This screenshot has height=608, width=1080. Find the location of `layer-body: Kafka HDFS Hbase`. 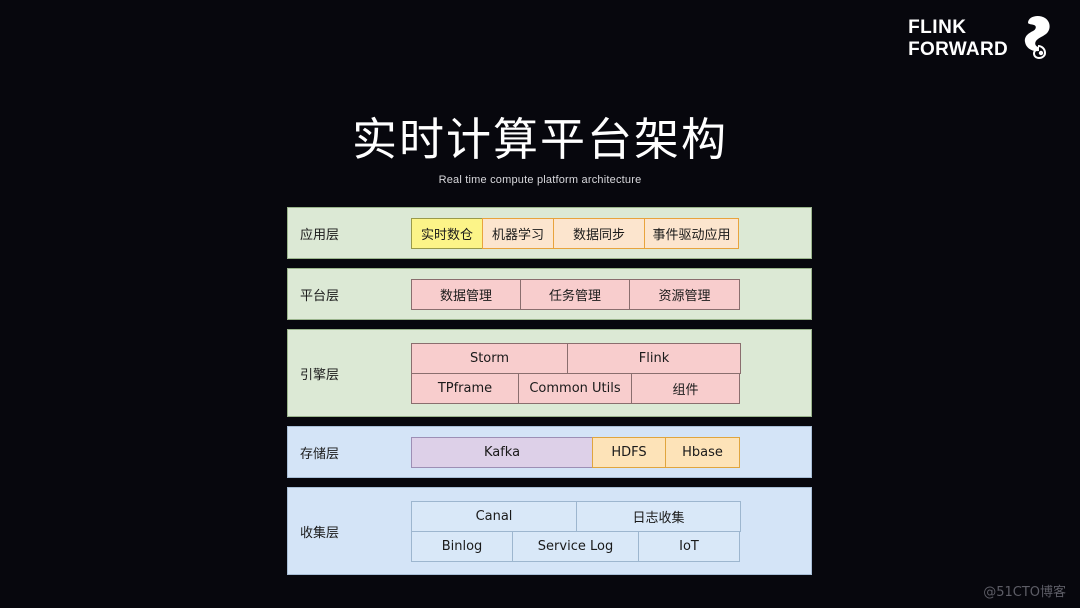

layer-body: Kafka HDFS Hbase is located at coordinates (611, 452).